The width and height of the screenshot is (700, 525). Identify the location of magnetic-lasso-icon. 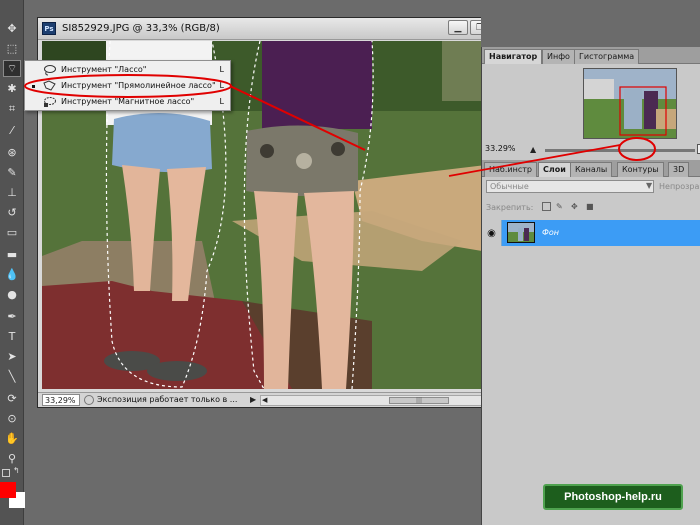
(50, 102).